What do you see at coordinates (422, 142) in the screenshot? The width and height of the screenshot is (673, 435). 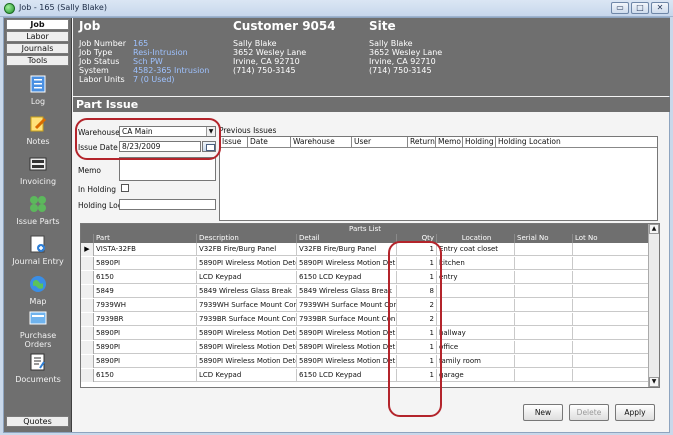 I see `column-header: Return` at bounding box center [422, 142].